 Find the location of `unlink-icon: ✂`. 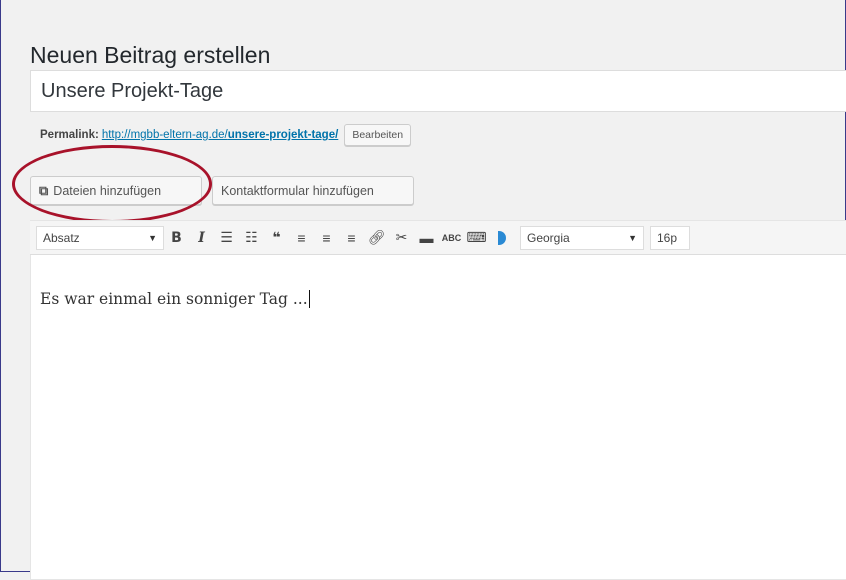

unlink-icon: ✂ is located at coordinates (402, 238).